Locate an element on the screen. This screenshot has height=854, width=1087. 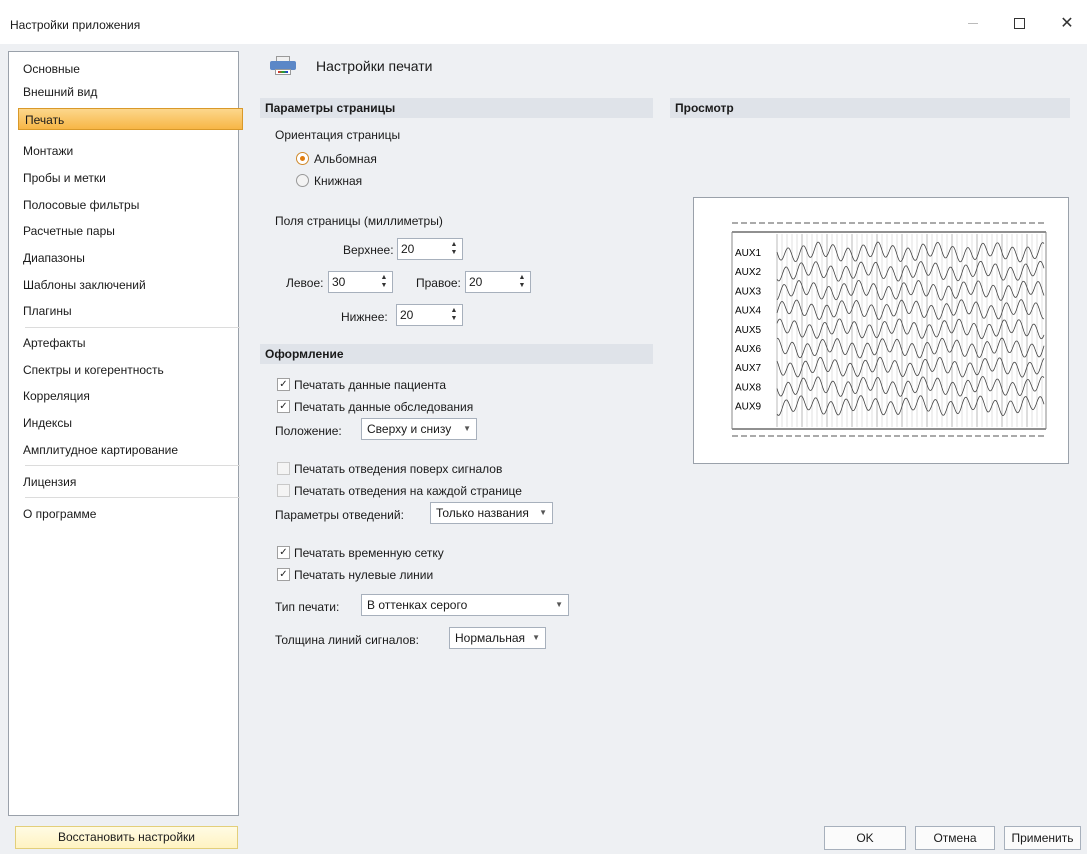
print-leads-each-label: Печатать отведения на каждой странице is located at coordinates (408, 491).